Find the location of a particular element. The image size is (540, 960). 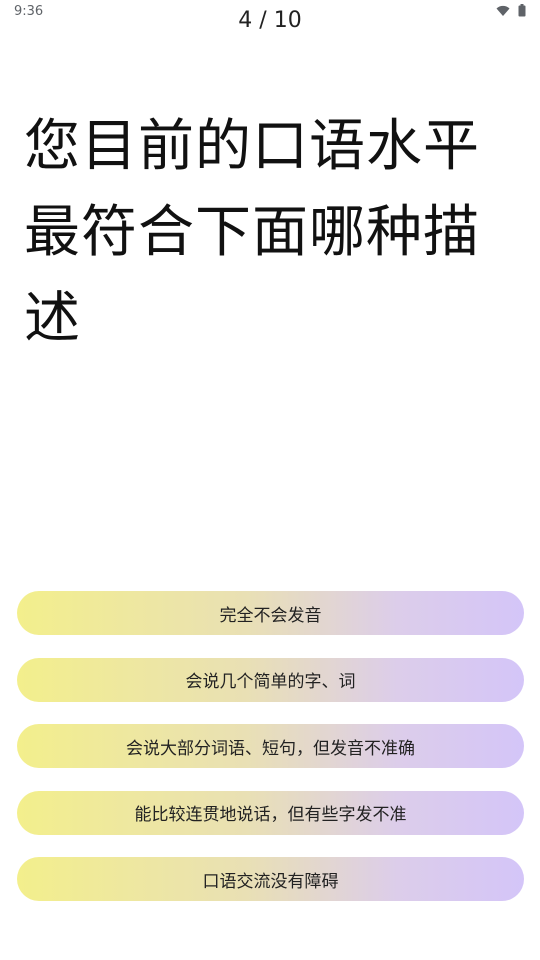

question-progress: 4 / 10 is located at coordinates (270, 20).